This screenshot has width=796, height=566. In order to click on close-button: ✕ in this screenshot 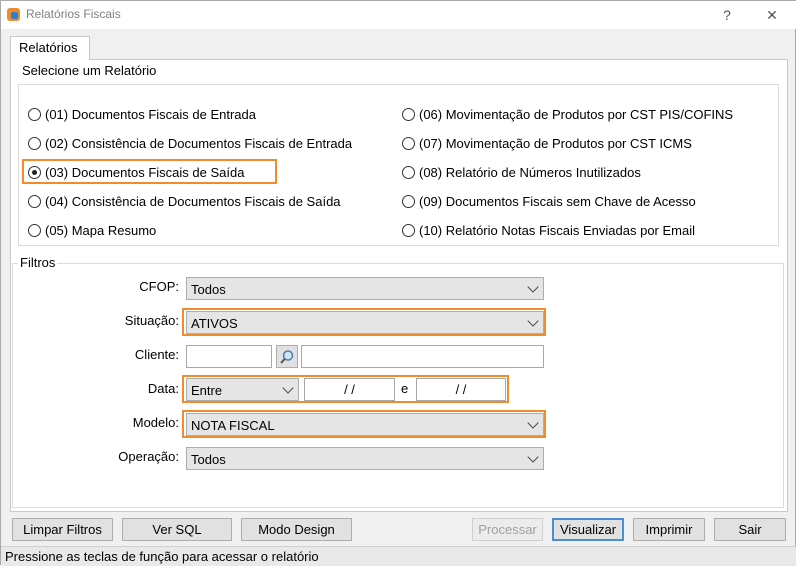, I will do `click(772, 15)`.